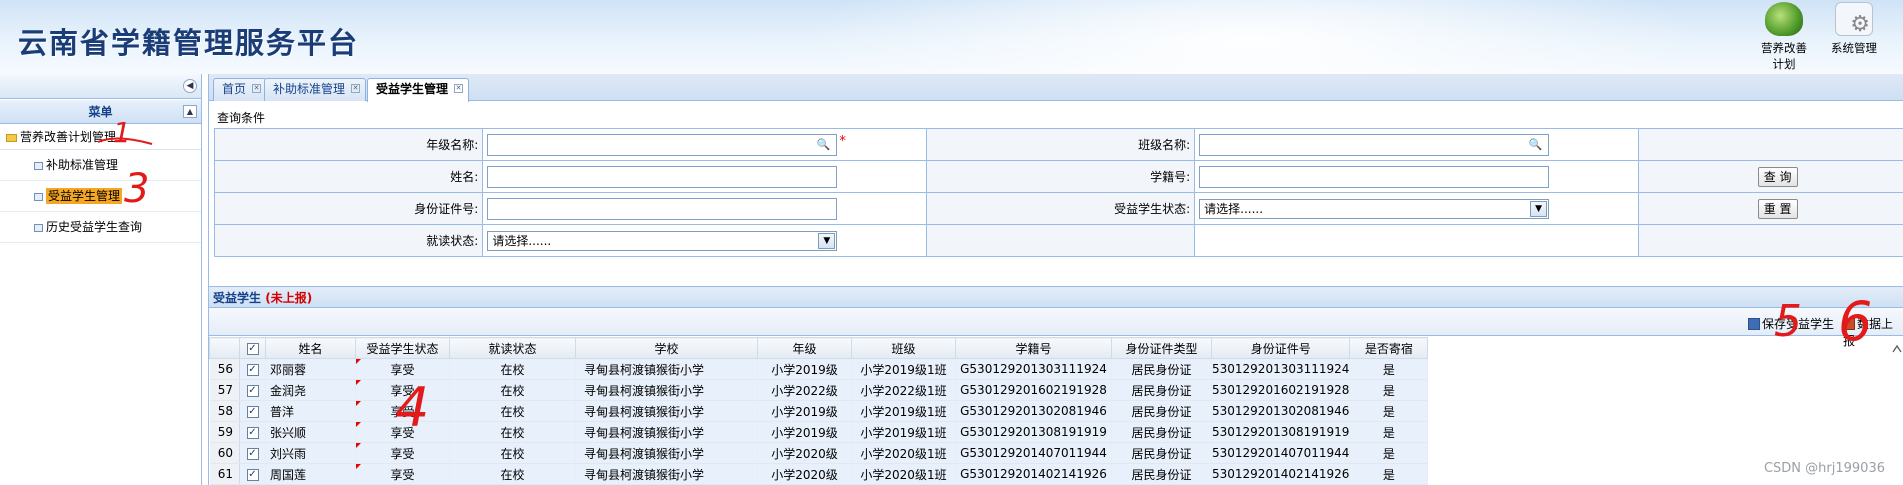  I want to click on save-icon, so click(1754, 324).